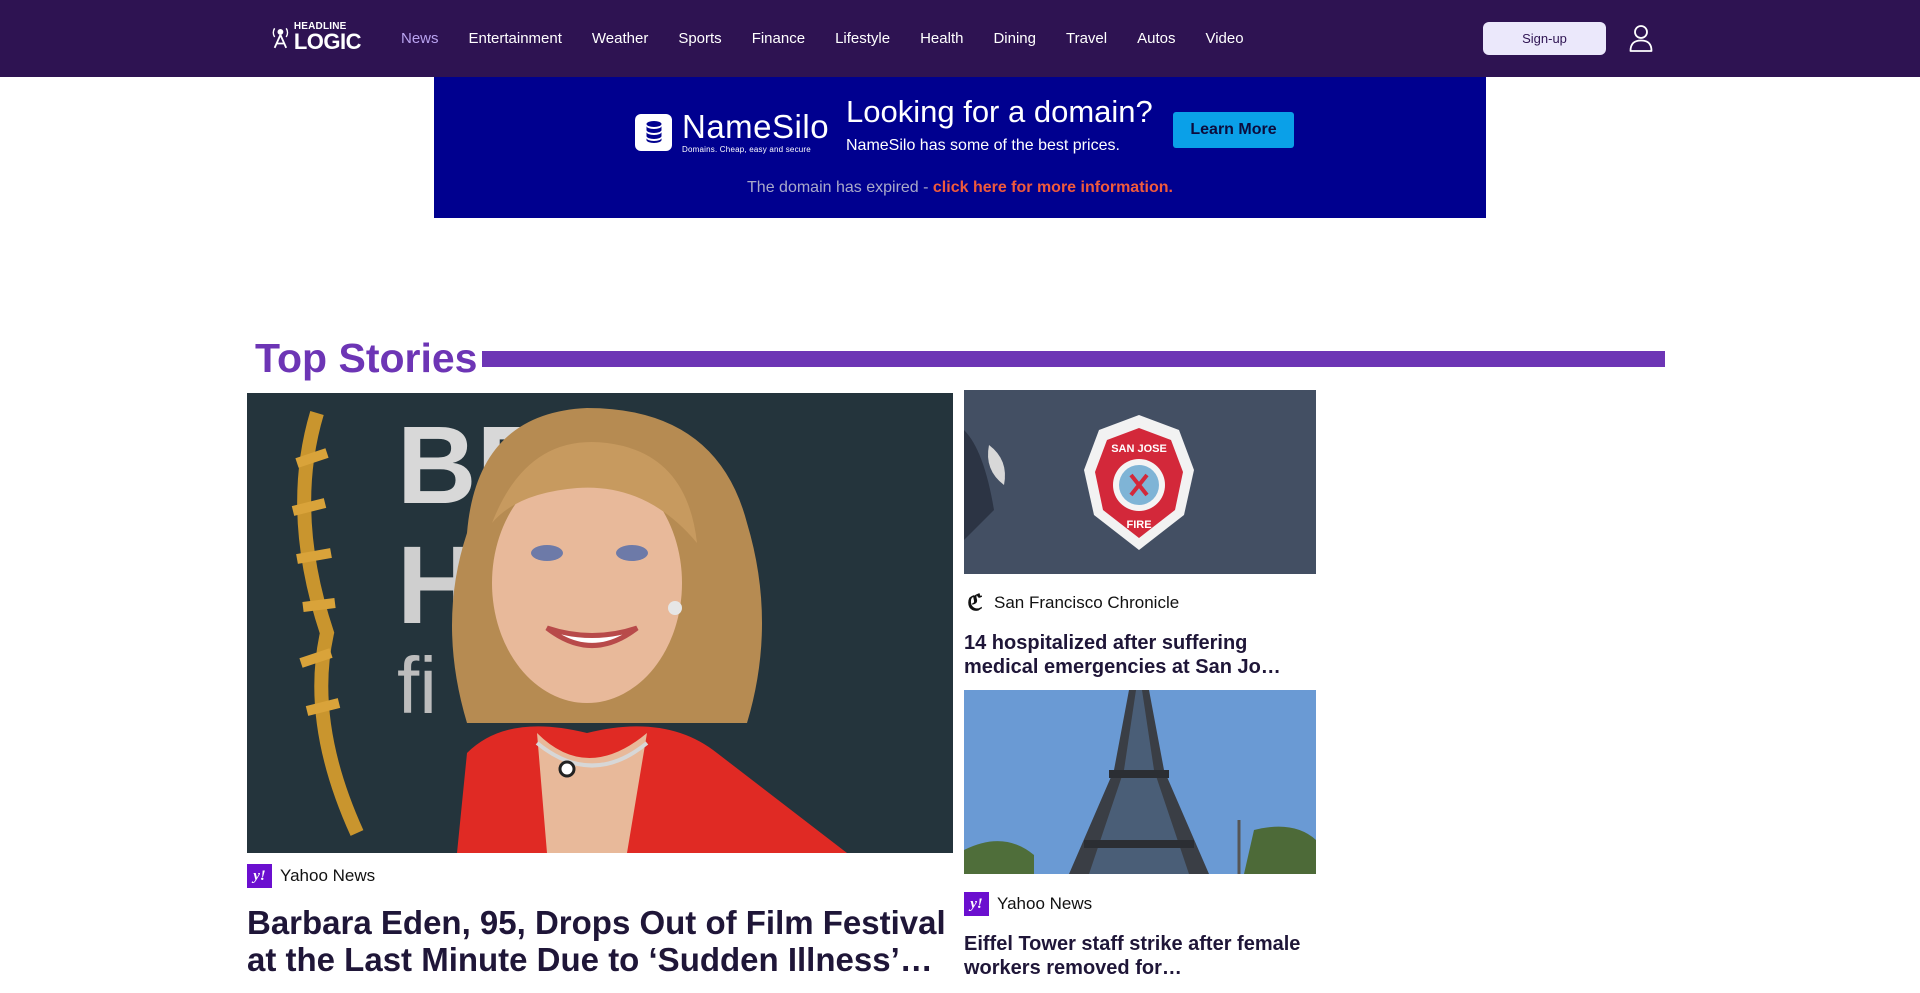 The image size is (1920, 993). I want to click on logo-text: HEADLINE LOGIC, so click(327, 37).